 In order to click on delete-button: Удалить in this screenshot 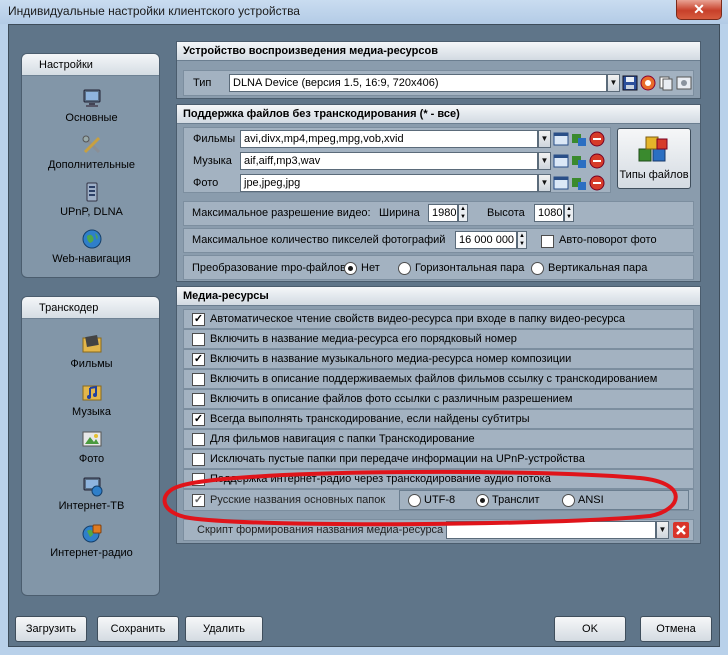, I will do `click(224, 629)`.